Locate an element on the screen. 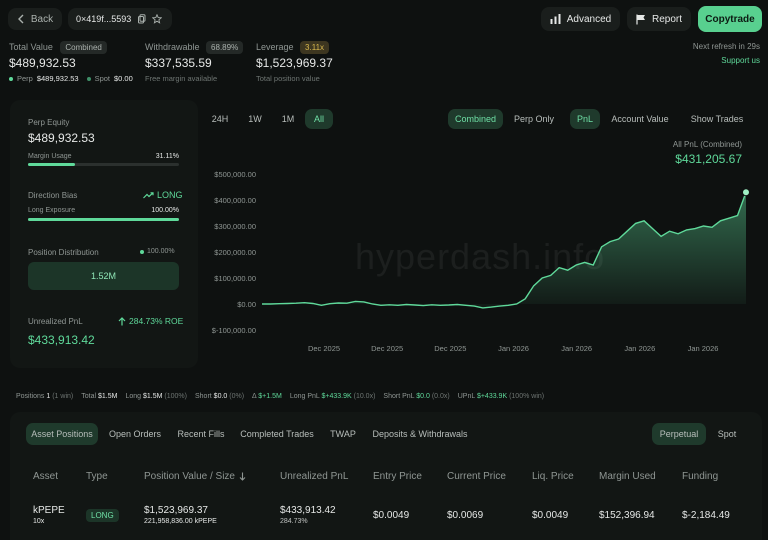 The image size is (768, 540). tab-twap: TWAP is located at coordinates (343, 434).